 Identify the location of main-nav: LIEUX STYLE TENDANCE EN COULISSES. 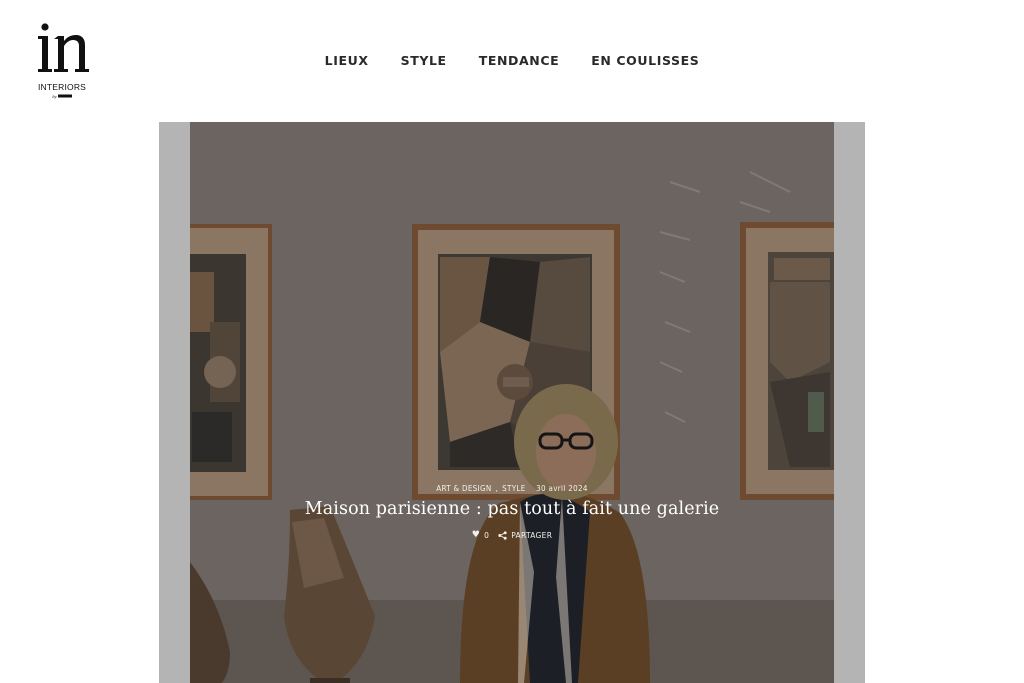
(512, 60).